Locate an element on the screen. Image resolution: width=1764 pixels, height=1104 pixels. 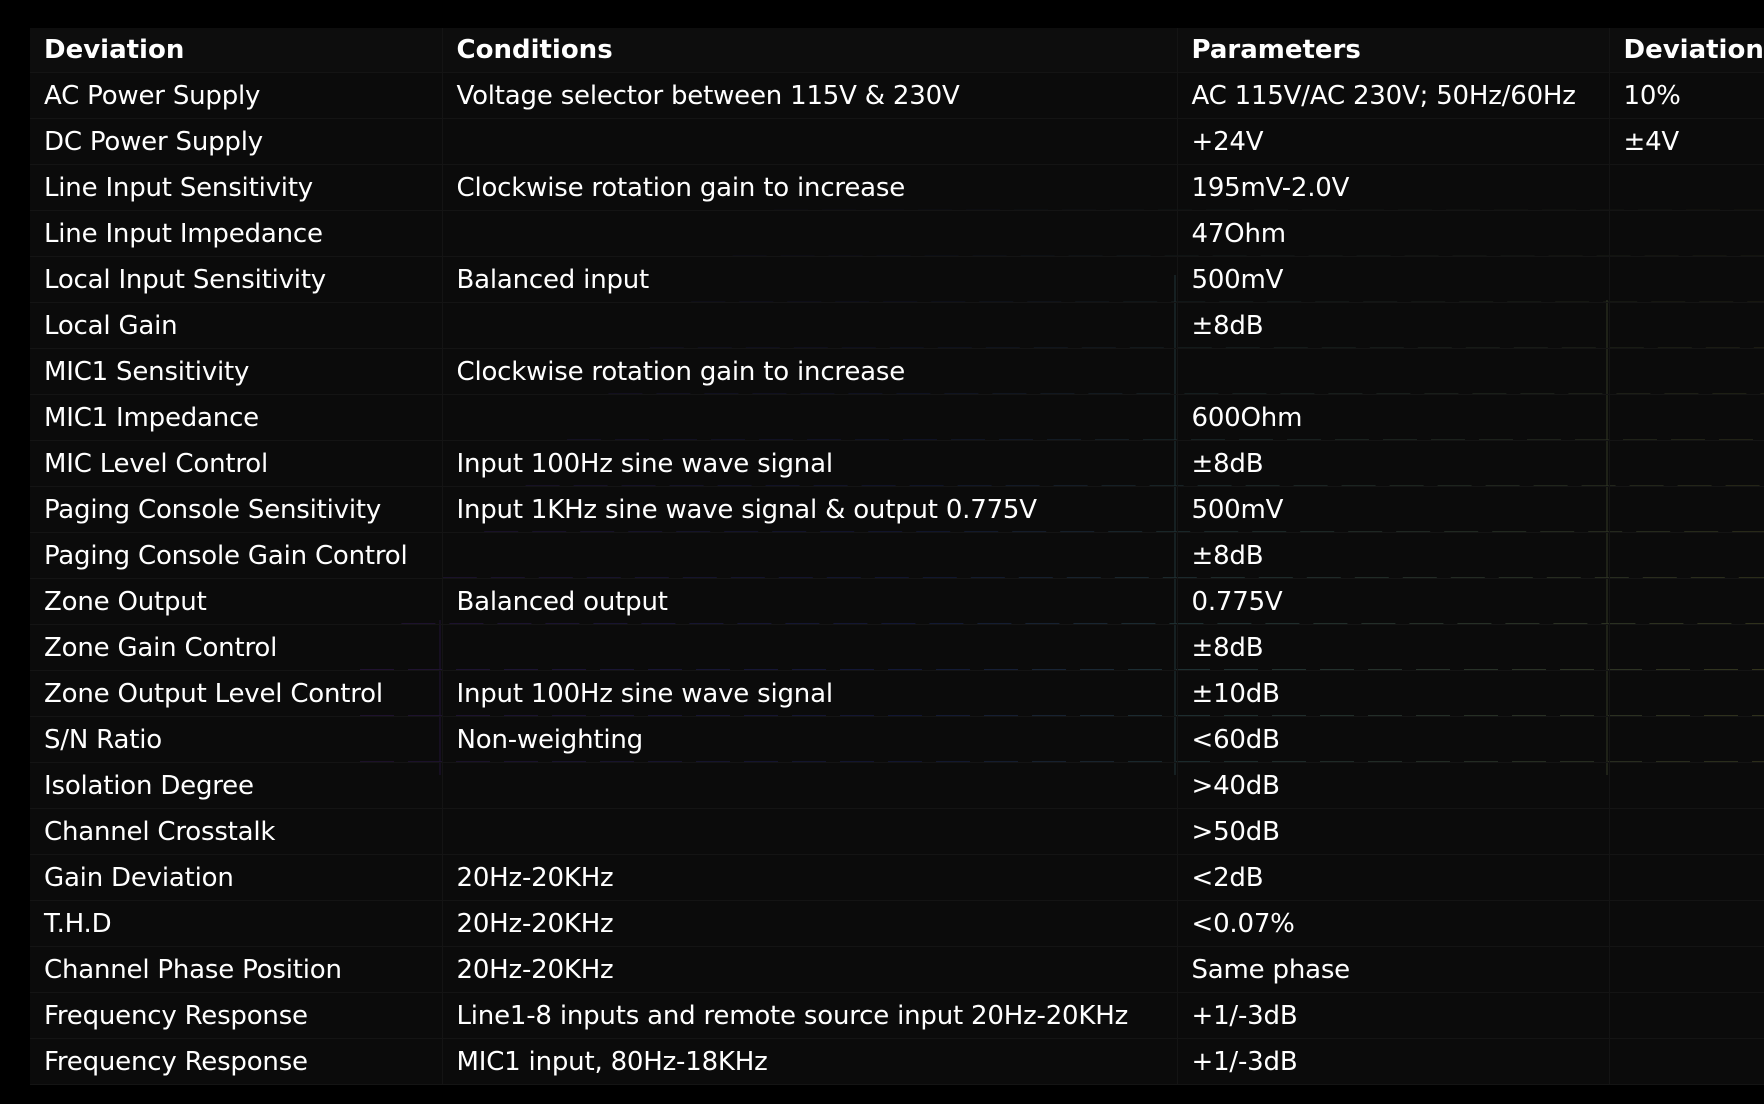
item-cell: Line Input Impedance is located at coordinates (236, 233).